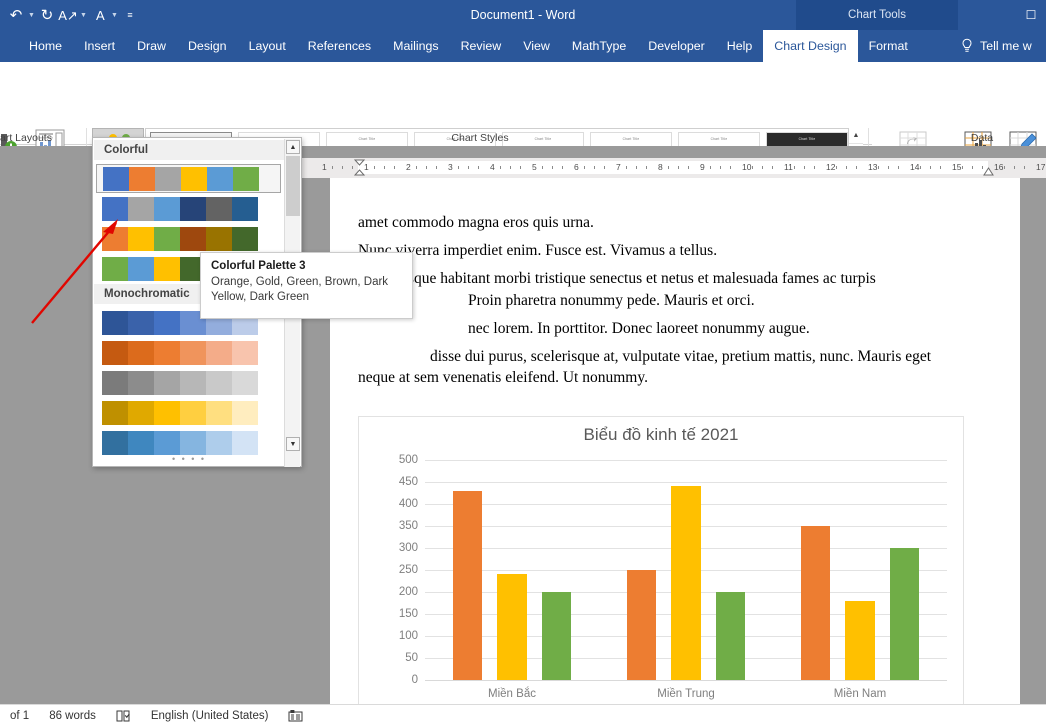 This screenshot has width=1046, height=727. I want to click on horizontal-ruler: 1 1 2 3 4 5 6 7 8 9 10 11 12 13 14 15 16 17, so click(673, 168).